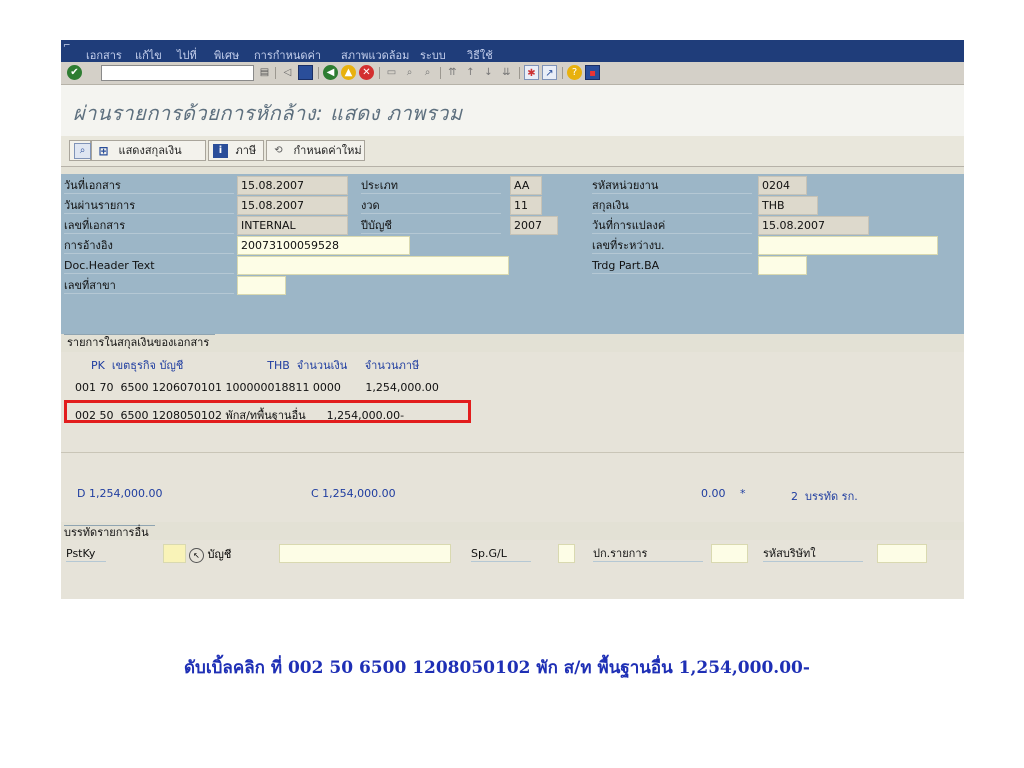 This screenshot has height=768, width=1024. I want to click on last-page-icon: ⇊, so click(506, 72).